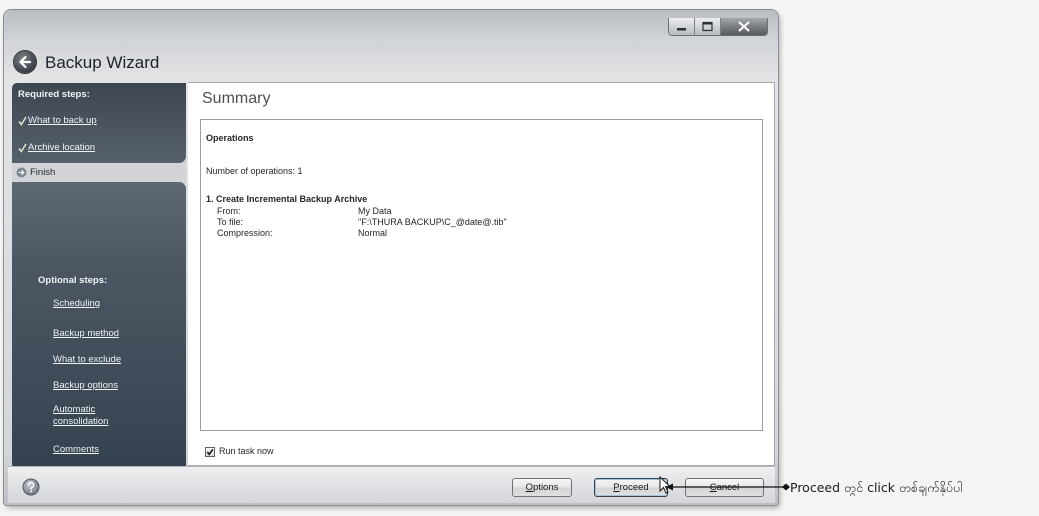  Describe the element at coordinates (87, 359) in the screenshot. I see `sidebar-item-what-to-exclude: What to exclude` at that location.